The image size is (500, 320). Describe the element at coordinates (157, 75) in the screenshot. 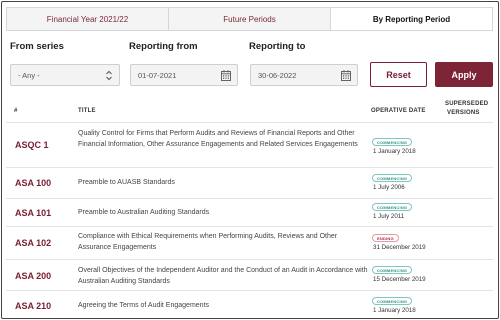

I see `reporting-from-value: 01-07-2021` at that location.